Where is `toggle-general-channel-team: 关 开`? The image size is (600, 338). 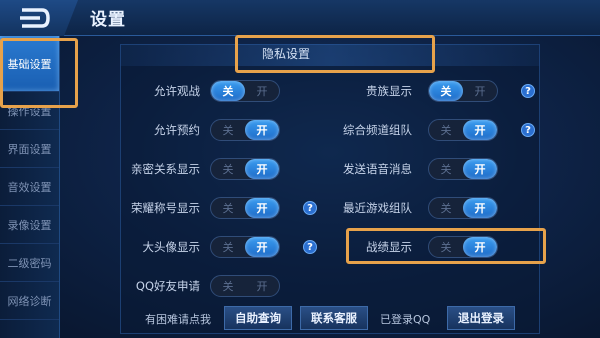
toggle-general-channel-team: 关 开 is located at coordinates (463, 130).